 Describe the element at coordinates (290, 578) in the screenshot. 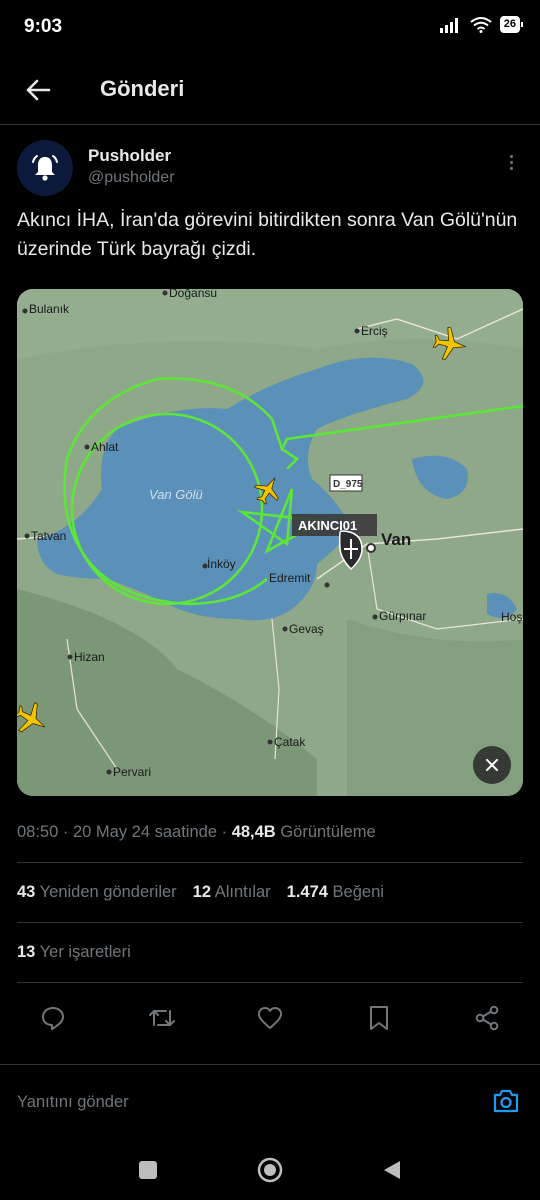

I see `map-place-label: Edremit` at that location.